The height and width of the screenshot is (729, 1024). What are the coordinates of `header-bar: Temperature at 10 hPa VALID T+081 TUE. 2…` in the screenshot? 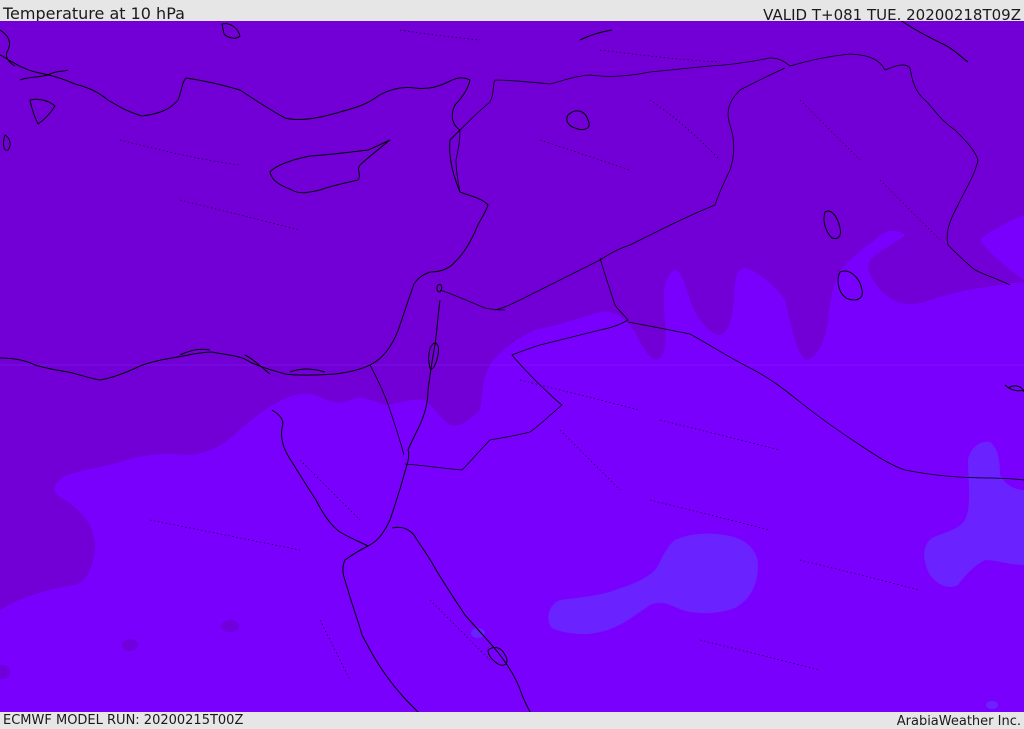 It's located at (512, 12).